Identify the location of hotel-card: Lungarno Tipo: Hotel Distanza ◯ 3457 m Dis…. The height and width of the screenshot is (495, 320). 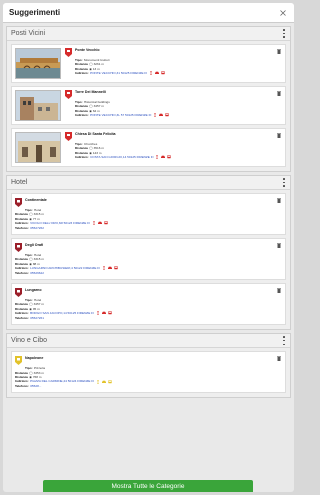
(148, 304).